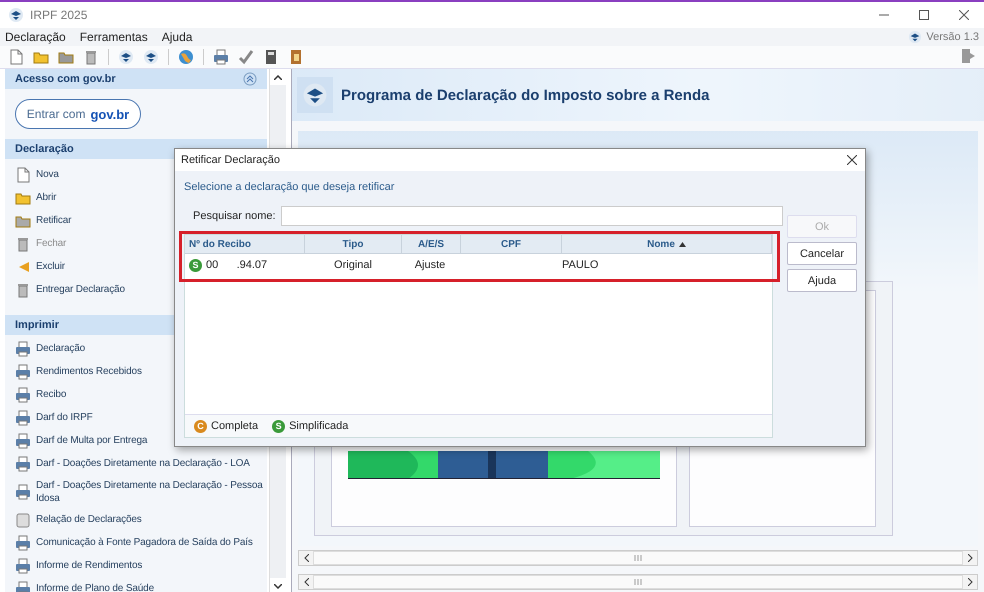 The height and width of the screenshot is (592, 984). I want to click on sidebar-item: Informe de Plano de Saúde, so click(136, 584).